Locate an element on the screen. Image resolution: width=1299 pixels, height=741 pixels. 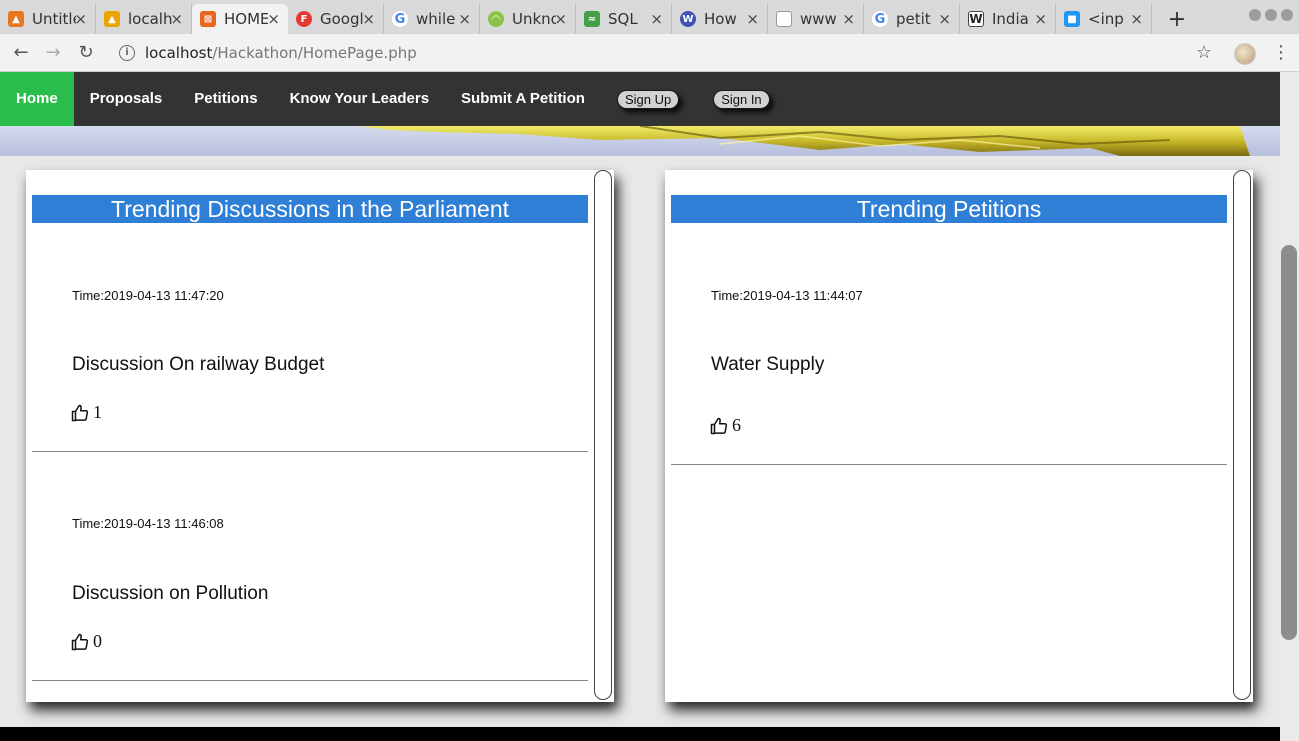
close-window-icon is located at coordinates (1287, 15).